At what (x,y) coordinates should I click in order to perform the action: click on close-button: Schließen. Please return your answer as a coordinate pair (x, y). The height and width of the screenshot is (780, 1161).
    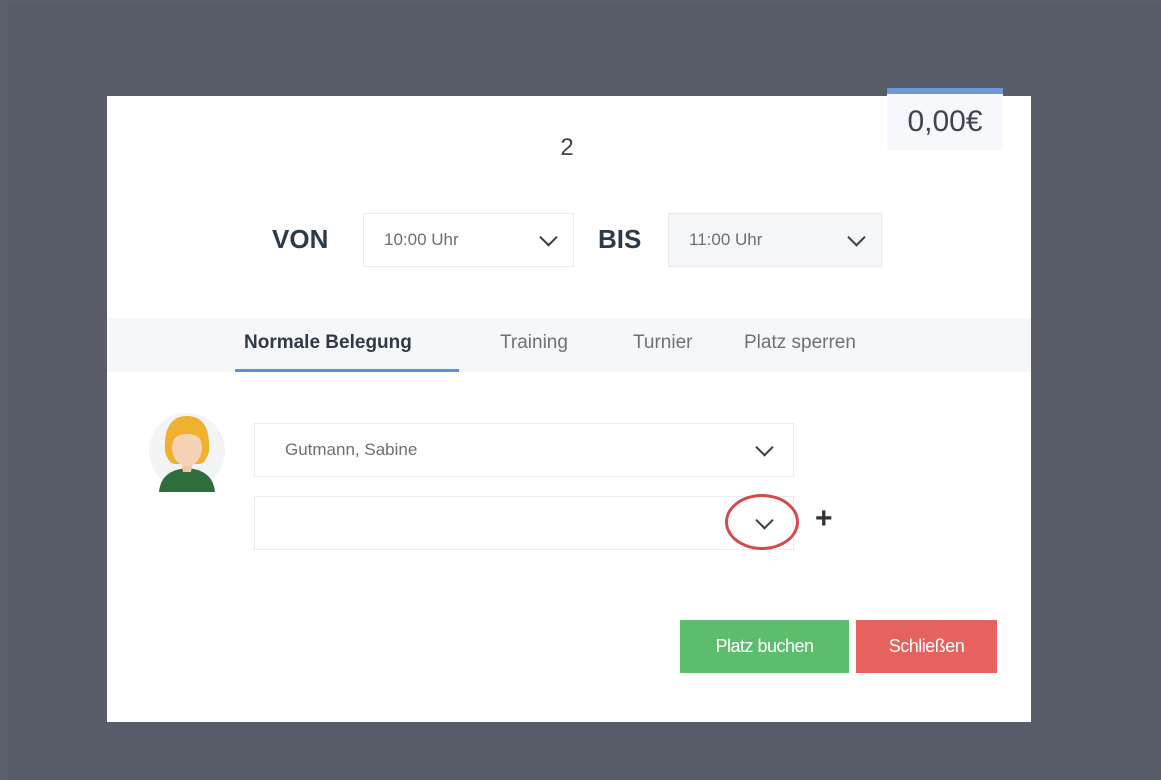
    Looking at the image, I should click on (926, 646).